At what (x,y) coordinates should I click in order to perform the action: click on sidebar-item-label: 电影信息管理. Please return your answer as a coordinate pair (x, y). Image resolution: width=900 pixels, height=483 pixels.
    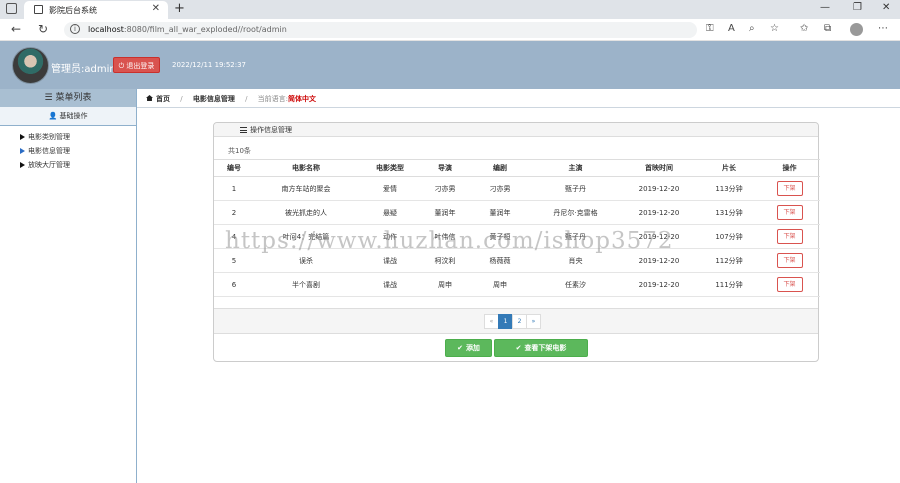
    Looking at the image, I should click on (49, 151).